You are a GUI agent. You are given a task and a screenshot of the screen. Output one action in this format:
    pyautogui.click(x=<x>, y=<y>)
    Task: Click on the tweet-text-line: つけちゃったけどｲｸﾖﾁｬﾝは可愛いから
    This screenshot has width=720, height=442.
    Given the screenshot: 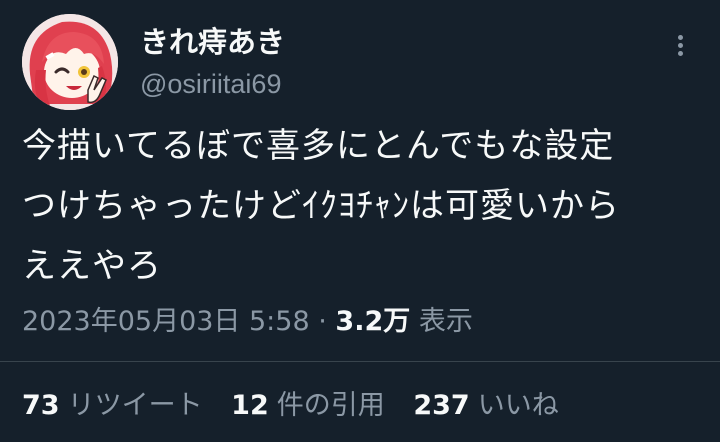 What is the action you would take?
    pyautogui.click(x=321, y=206)
    